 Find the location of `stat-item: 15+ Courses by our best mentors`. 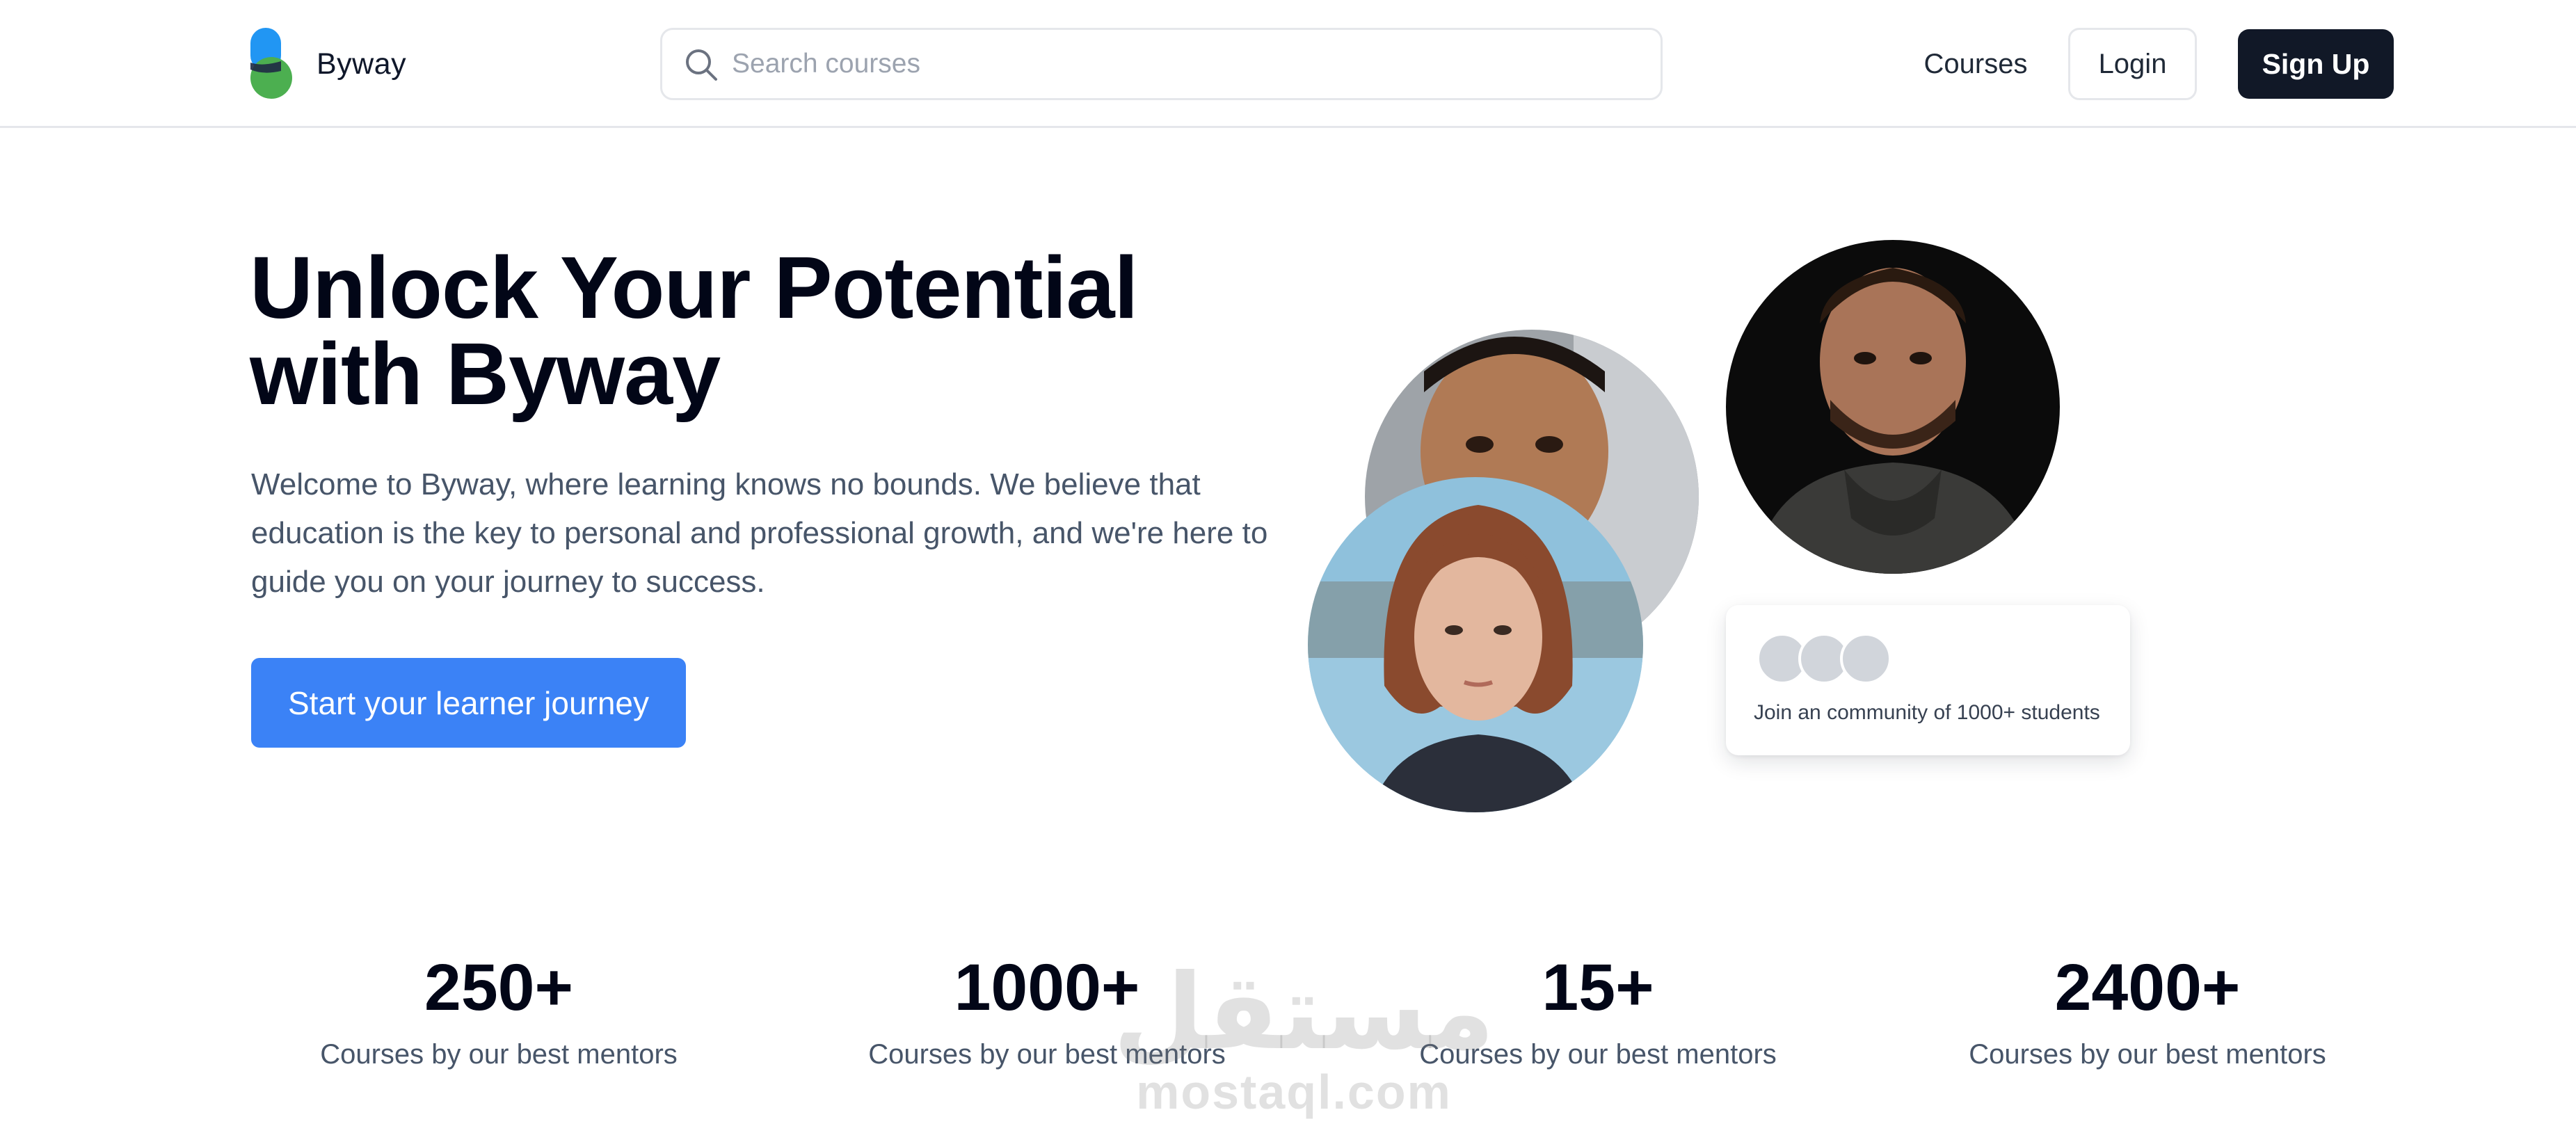

stat-item: 15+ Courses by our best mentors is located at coordinates (1597, 1010).